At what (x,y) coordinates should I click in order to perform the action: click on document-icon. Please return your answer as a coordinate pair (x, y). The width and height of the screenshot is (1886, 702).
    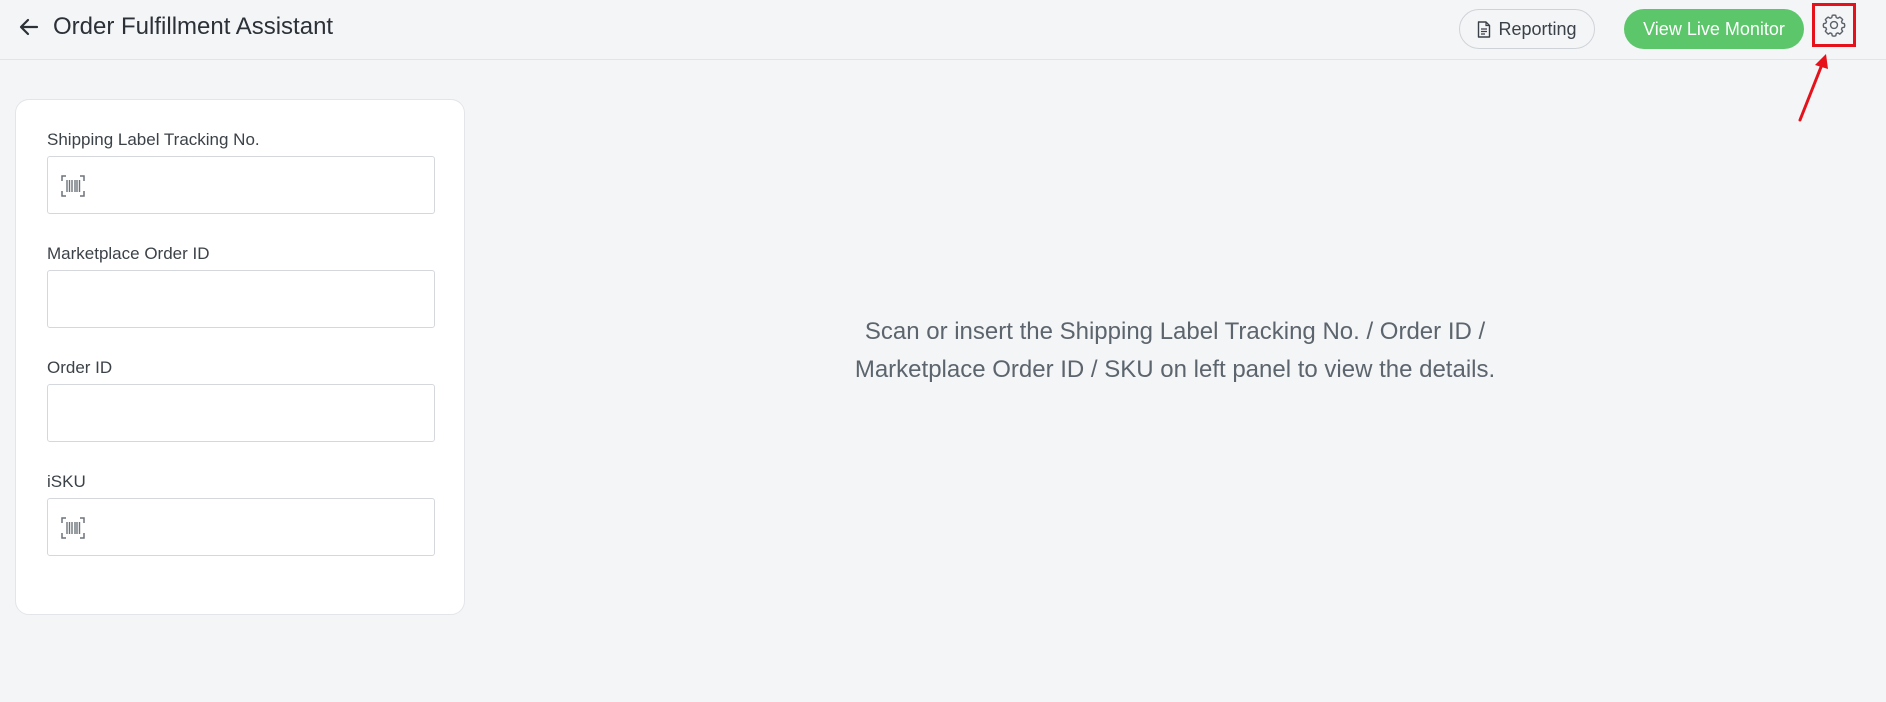
    Looking at the image, I should click on (1484, 29).